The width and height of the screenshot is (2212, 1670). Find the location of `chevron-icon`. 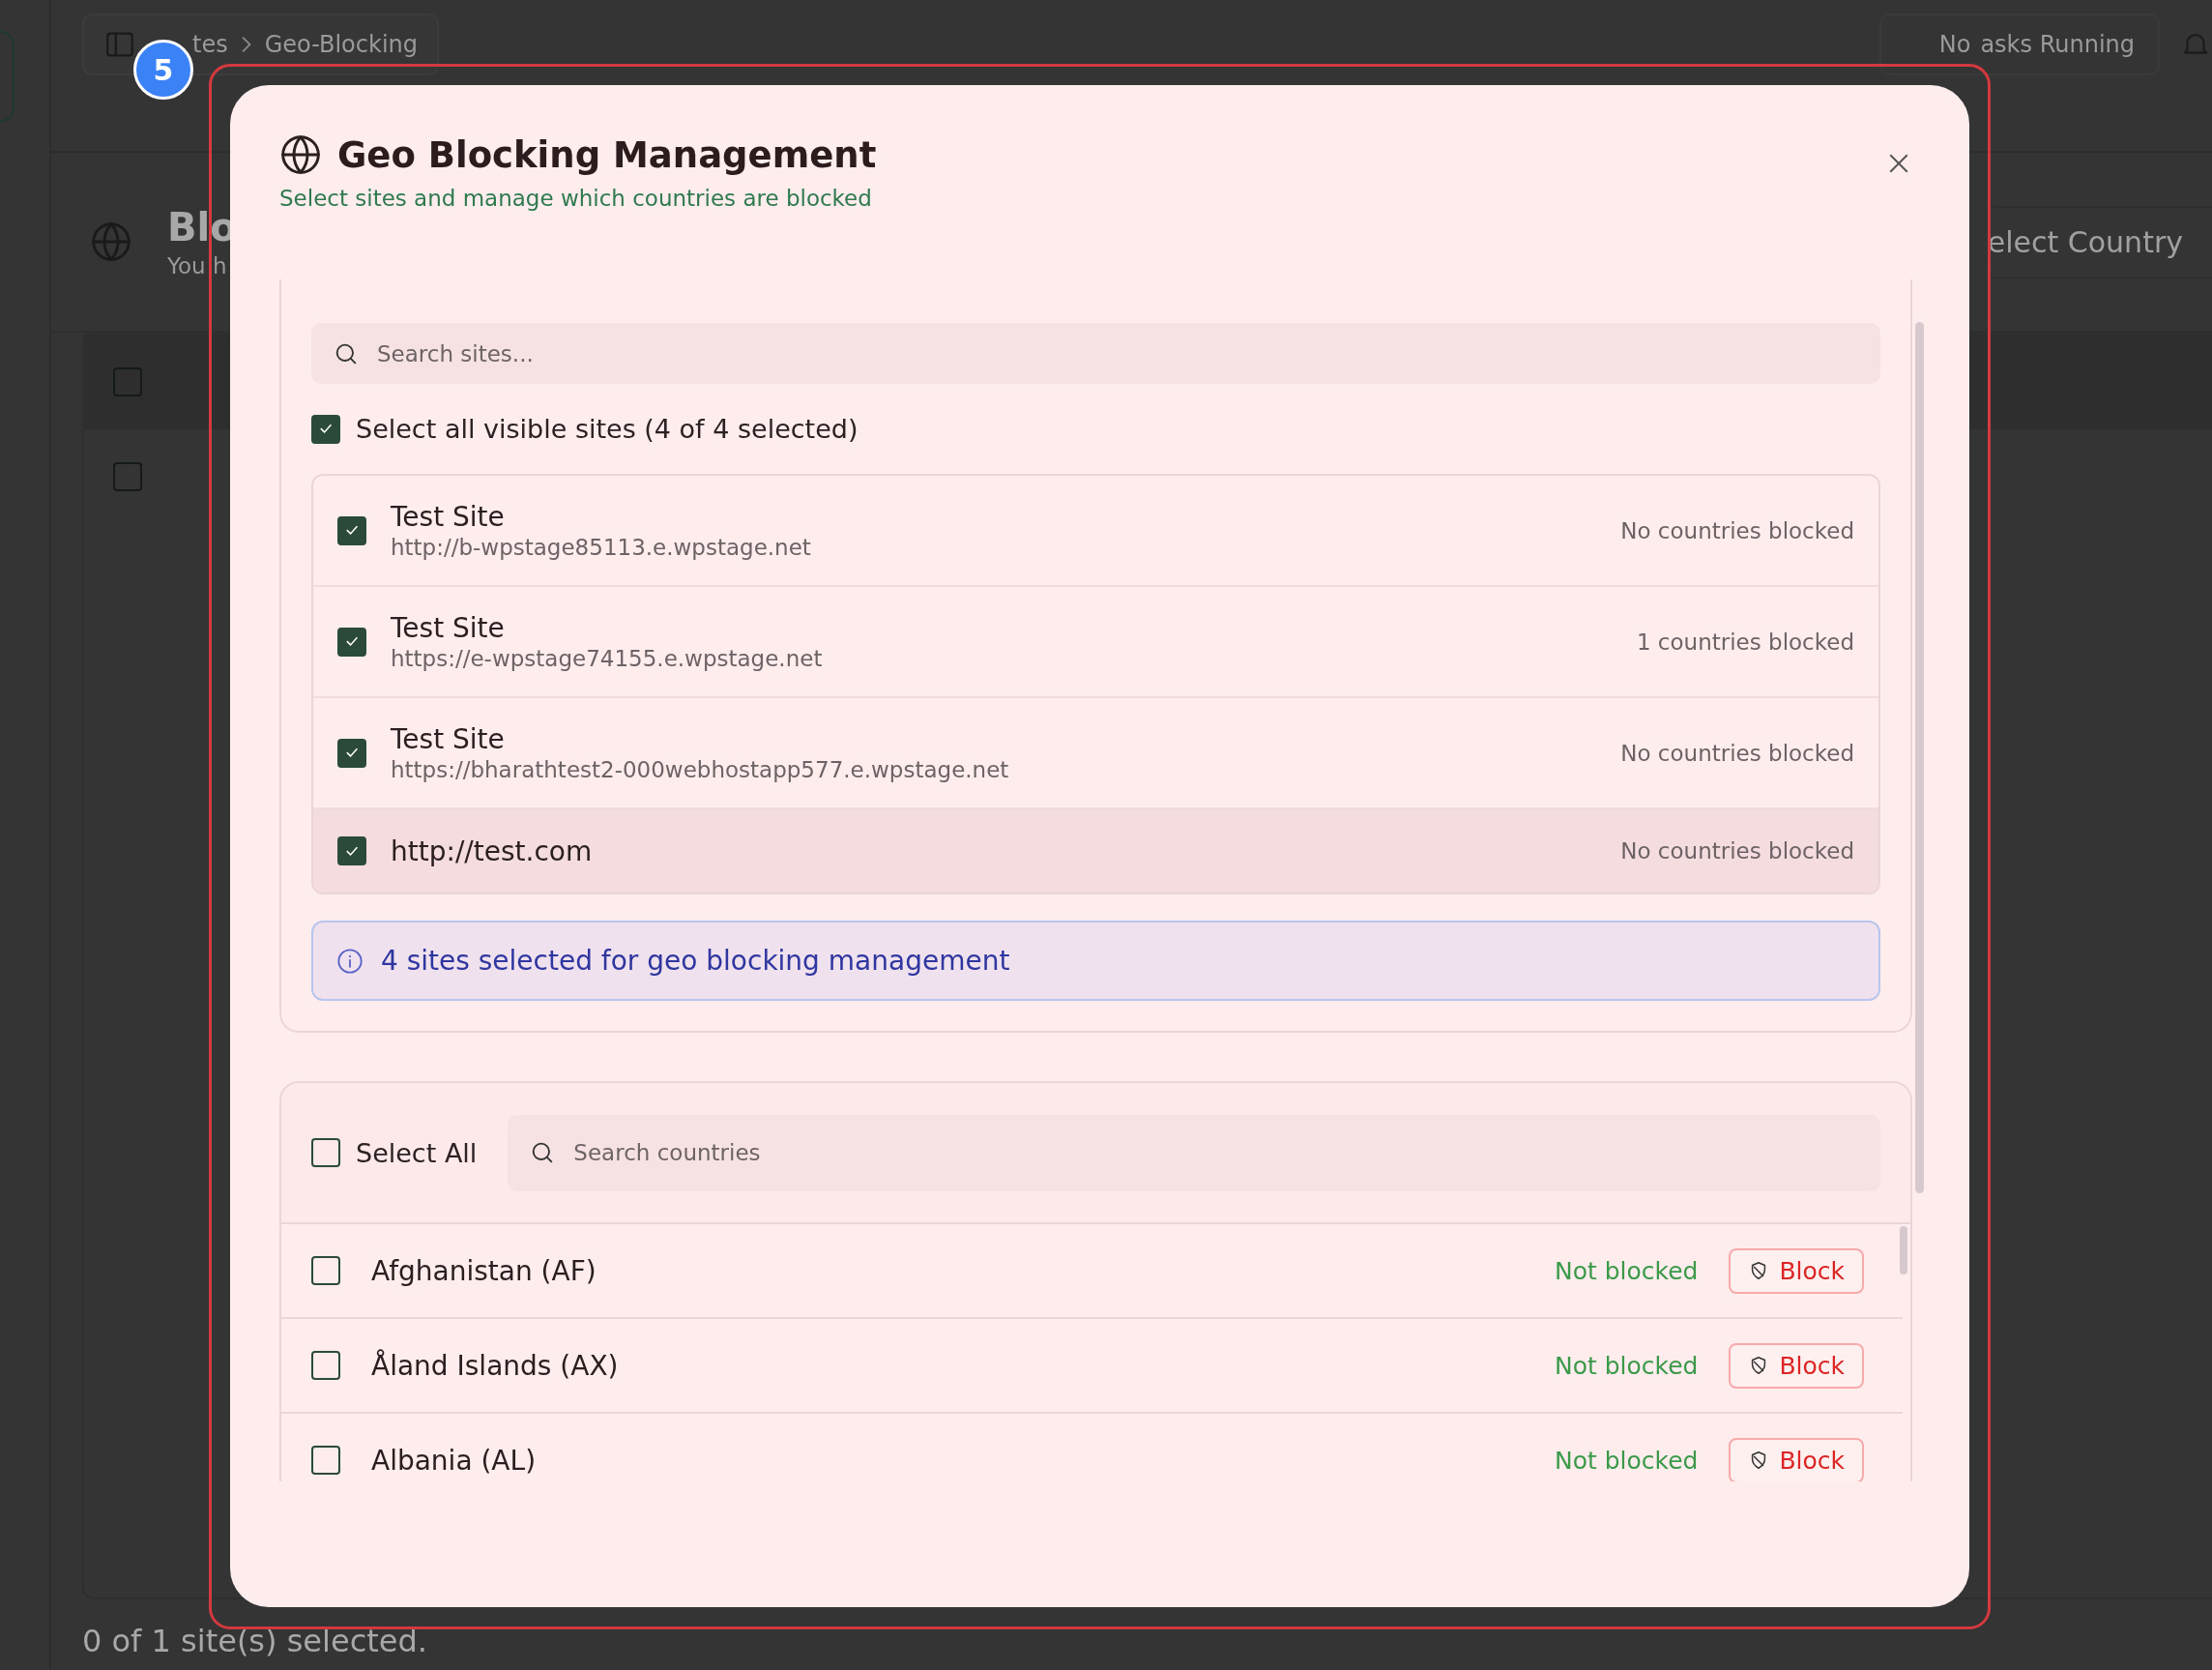

chevron-icon is located at coordinates (246, 44).